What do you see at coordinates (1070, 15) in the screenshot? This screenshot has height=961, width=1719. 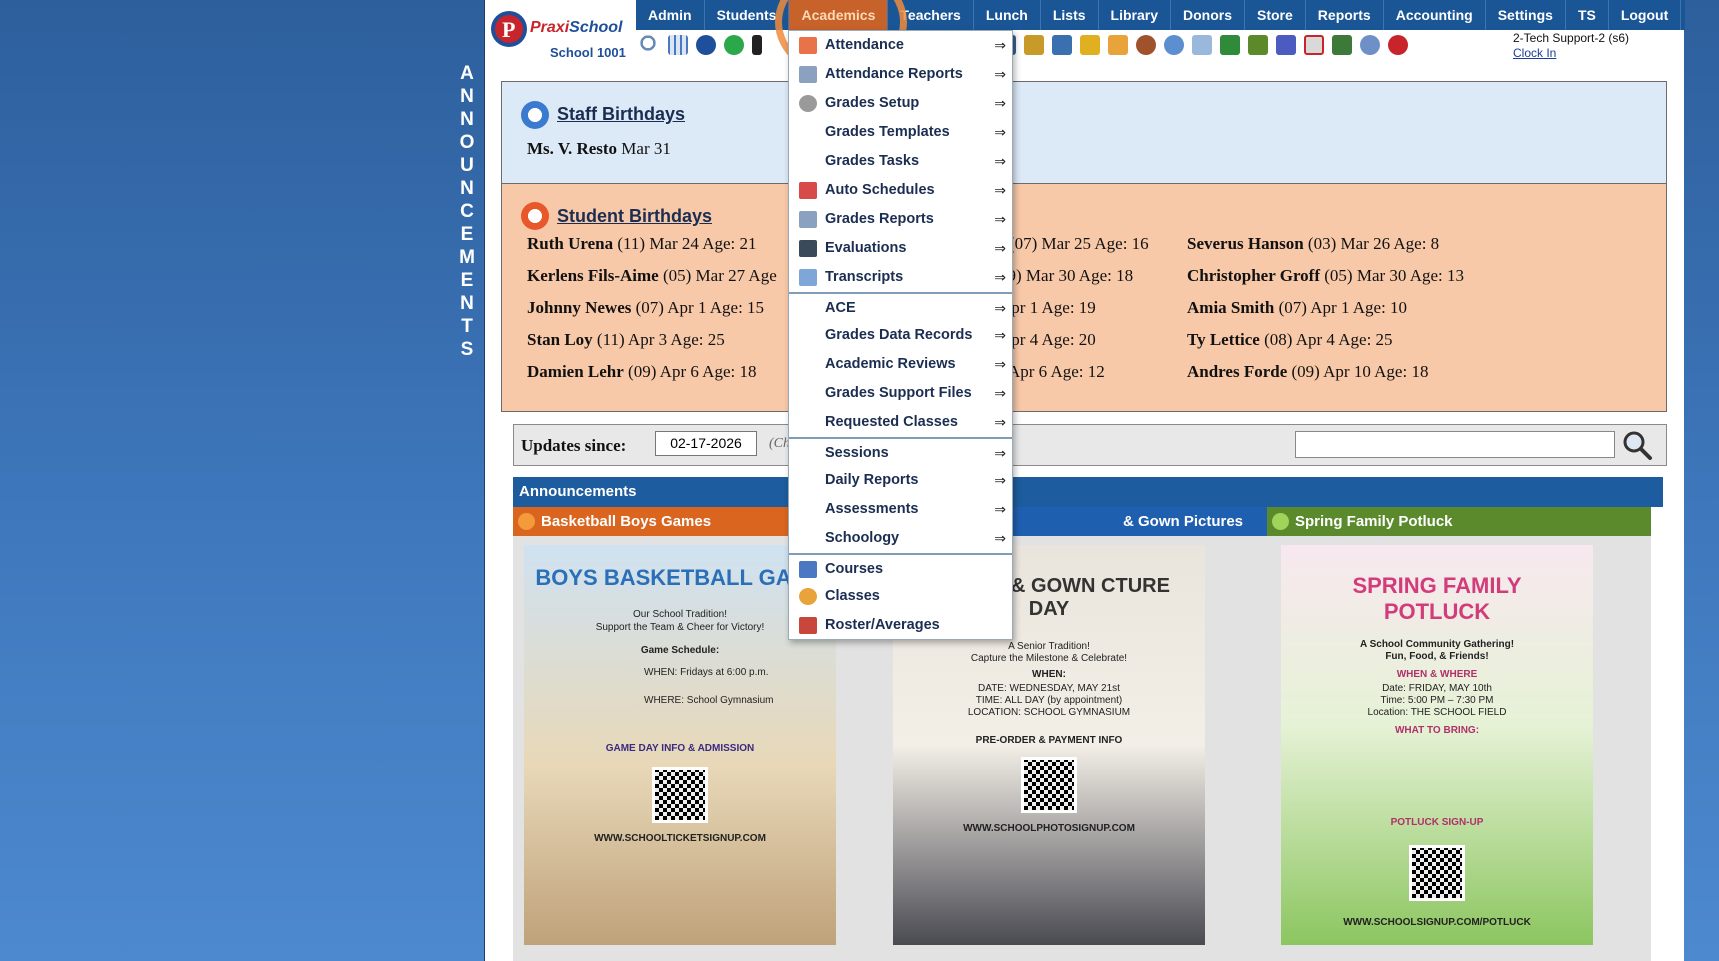 I see `nav-lists: Lists` at bounding box center [1070, 15].